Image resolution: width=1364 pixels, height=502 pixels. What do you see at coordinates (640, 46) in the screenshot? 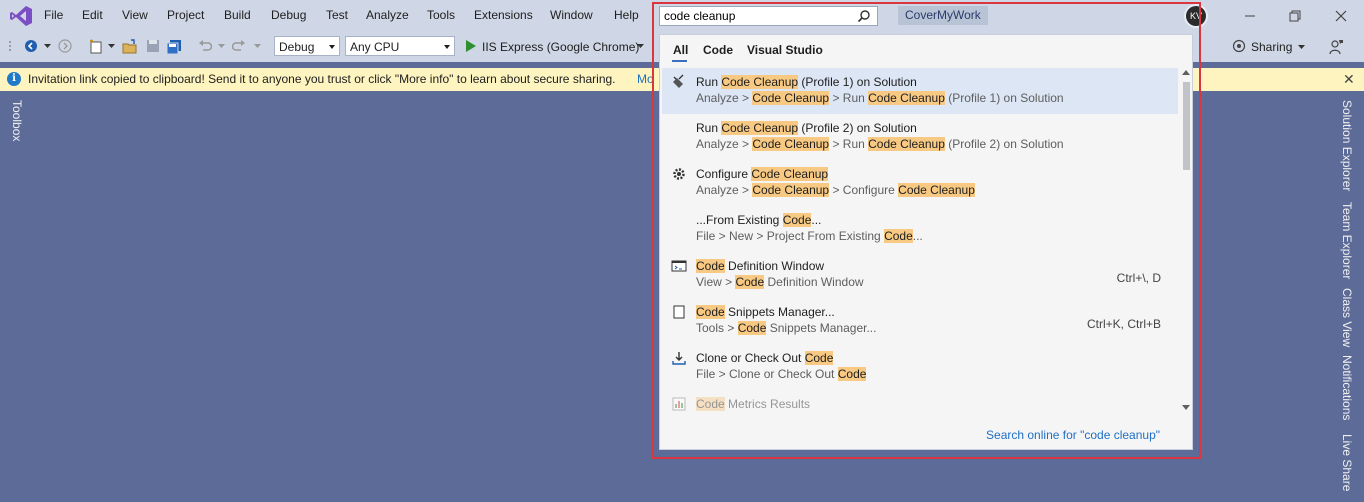
I see `run-target-dropdown-icon` at bounding box center [640, 46].